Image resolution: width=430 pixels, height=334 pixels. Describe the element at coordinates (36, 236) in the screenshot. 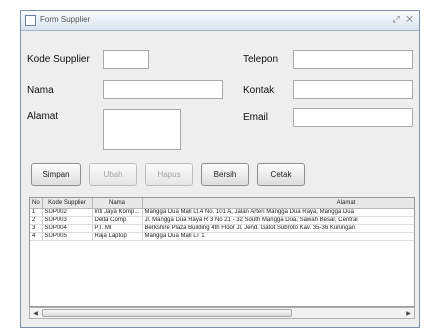

I see `cell-no: 4` at that location.